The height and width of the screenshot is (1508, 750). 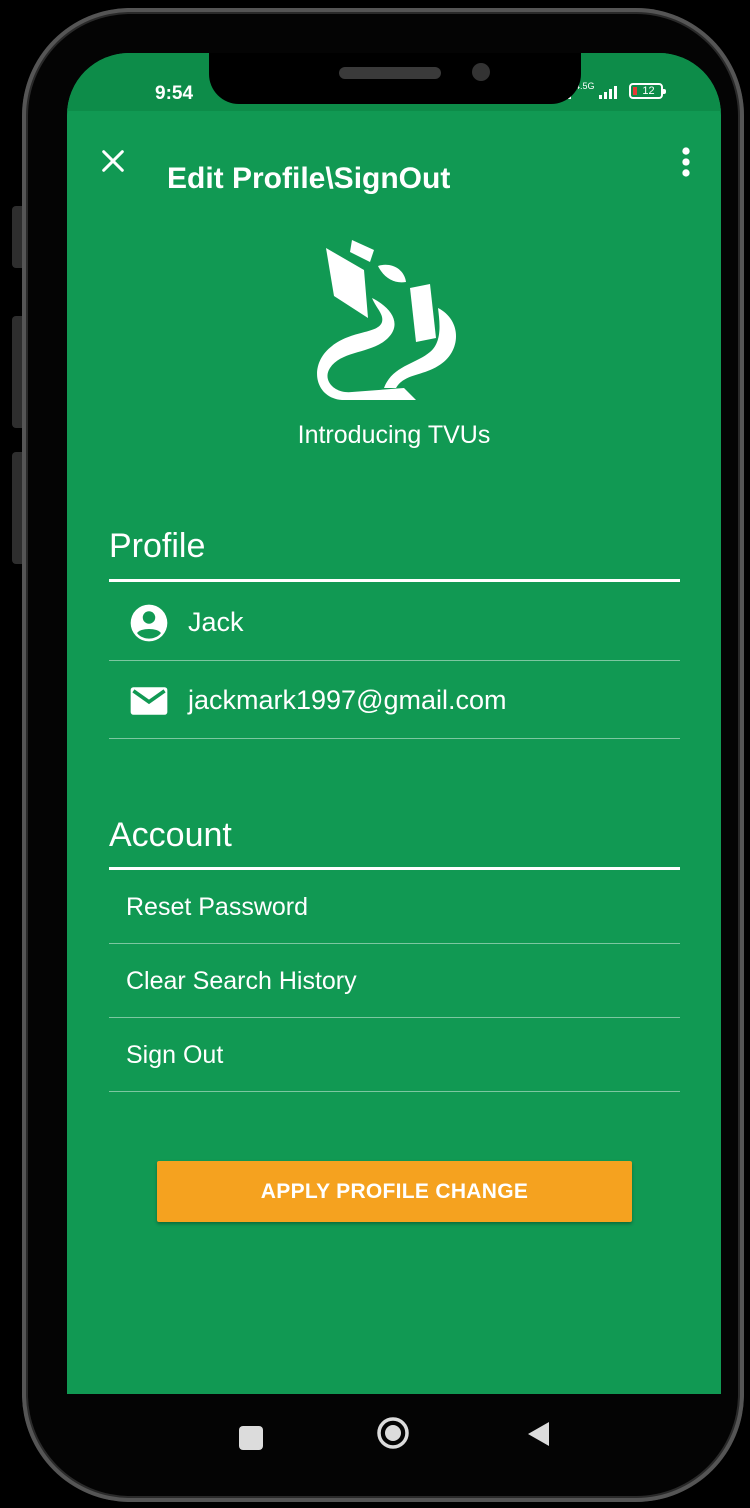 What do you see at coordinates (175, 1055) in the screenshot?
I see `sign-out-label: Sign Out` at bounding box center [175, 1055].